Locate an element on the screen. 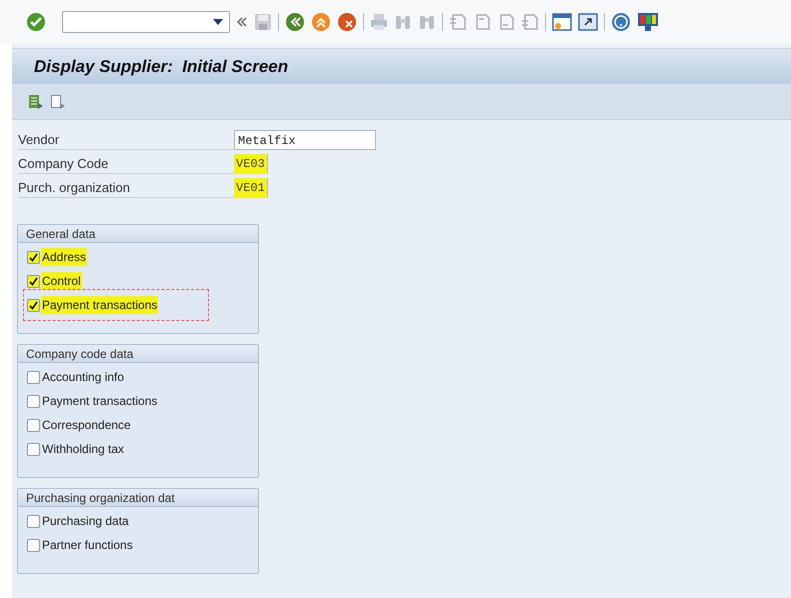 This screenshot has height=598, width=791. binoculars-icon is located at coordinates (403, 22).